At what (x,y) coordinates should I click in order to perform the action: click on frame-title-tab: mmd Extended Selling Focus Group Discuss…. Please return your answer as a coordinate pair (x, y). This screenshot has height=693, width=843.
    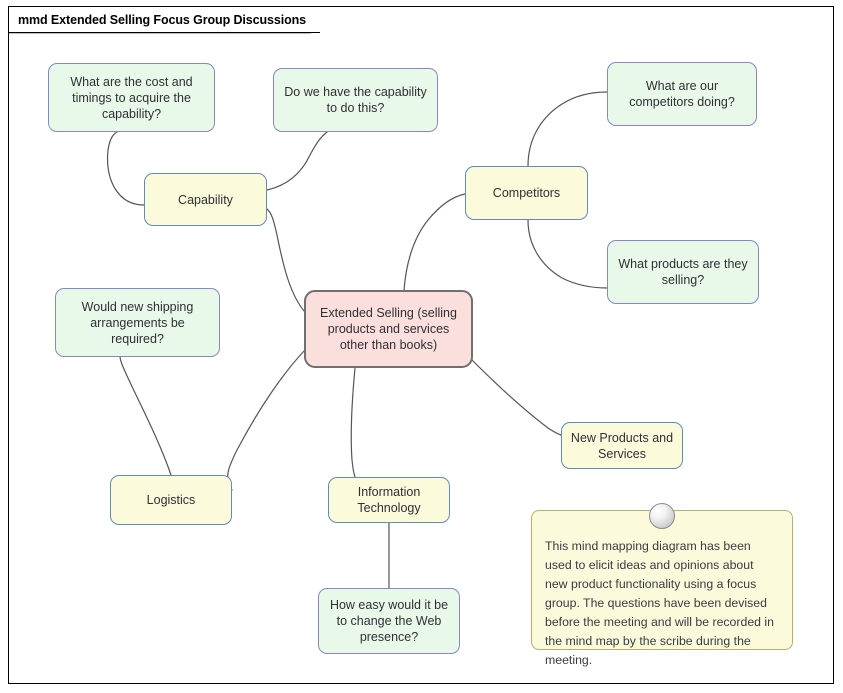
    Looking at the image, I should click on (170, 19).